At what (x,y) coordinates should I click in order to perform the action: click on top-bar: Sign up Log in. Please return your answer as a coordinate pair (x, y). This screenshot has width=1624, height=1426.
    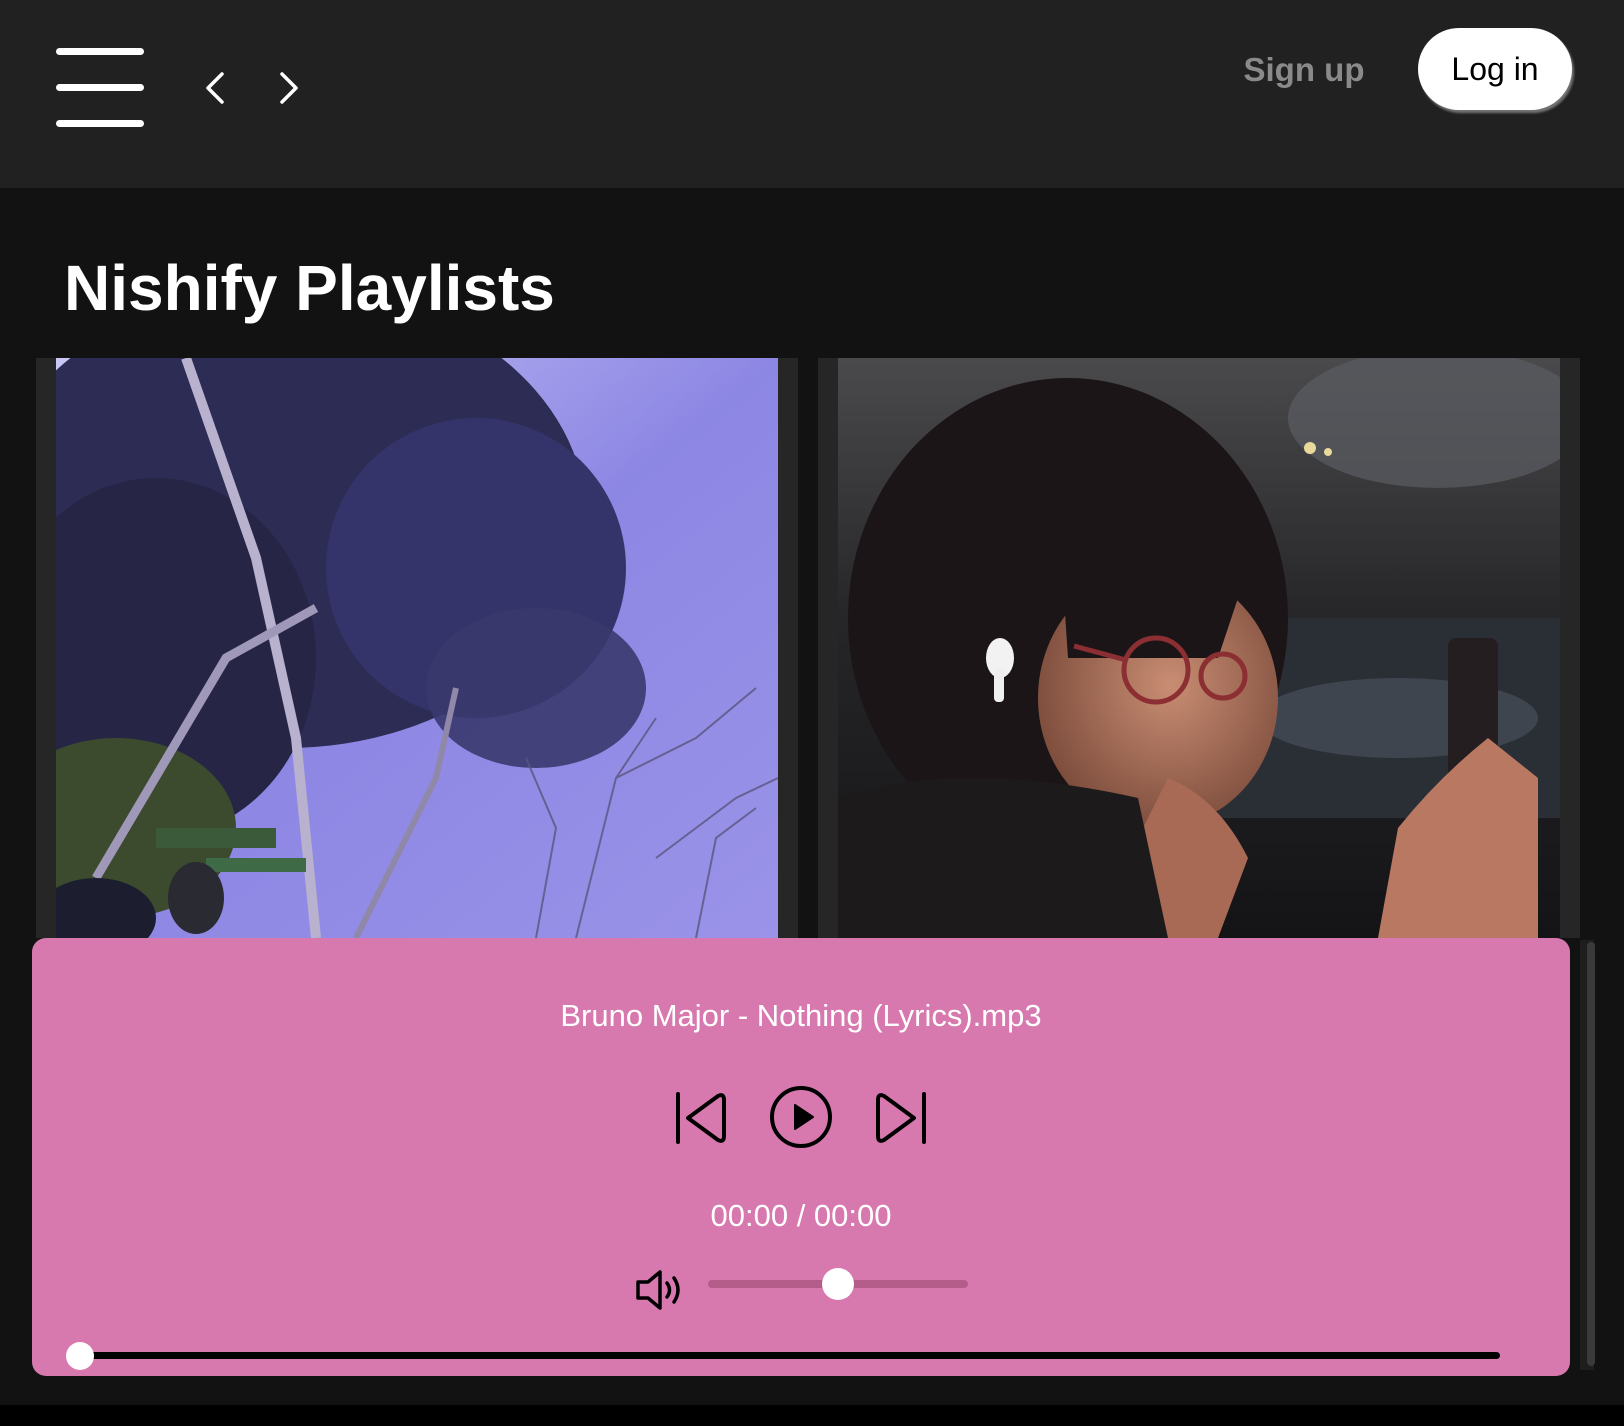
    Looking at the image, I should click on (812, 94).